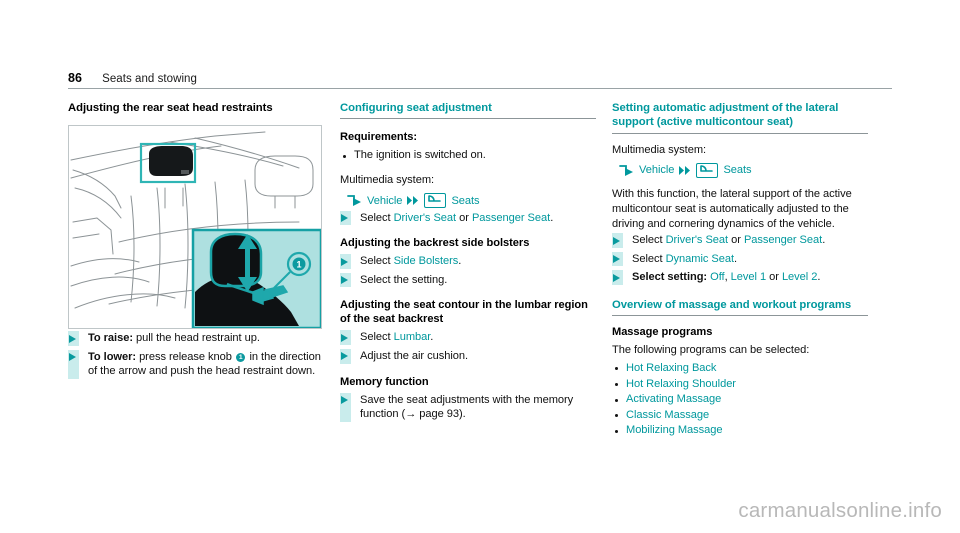 This screenshot has width=960, height=533. I want to click on section-heading-head-restraints: Adjusting the rear seat head restraints, so click(170, 108).